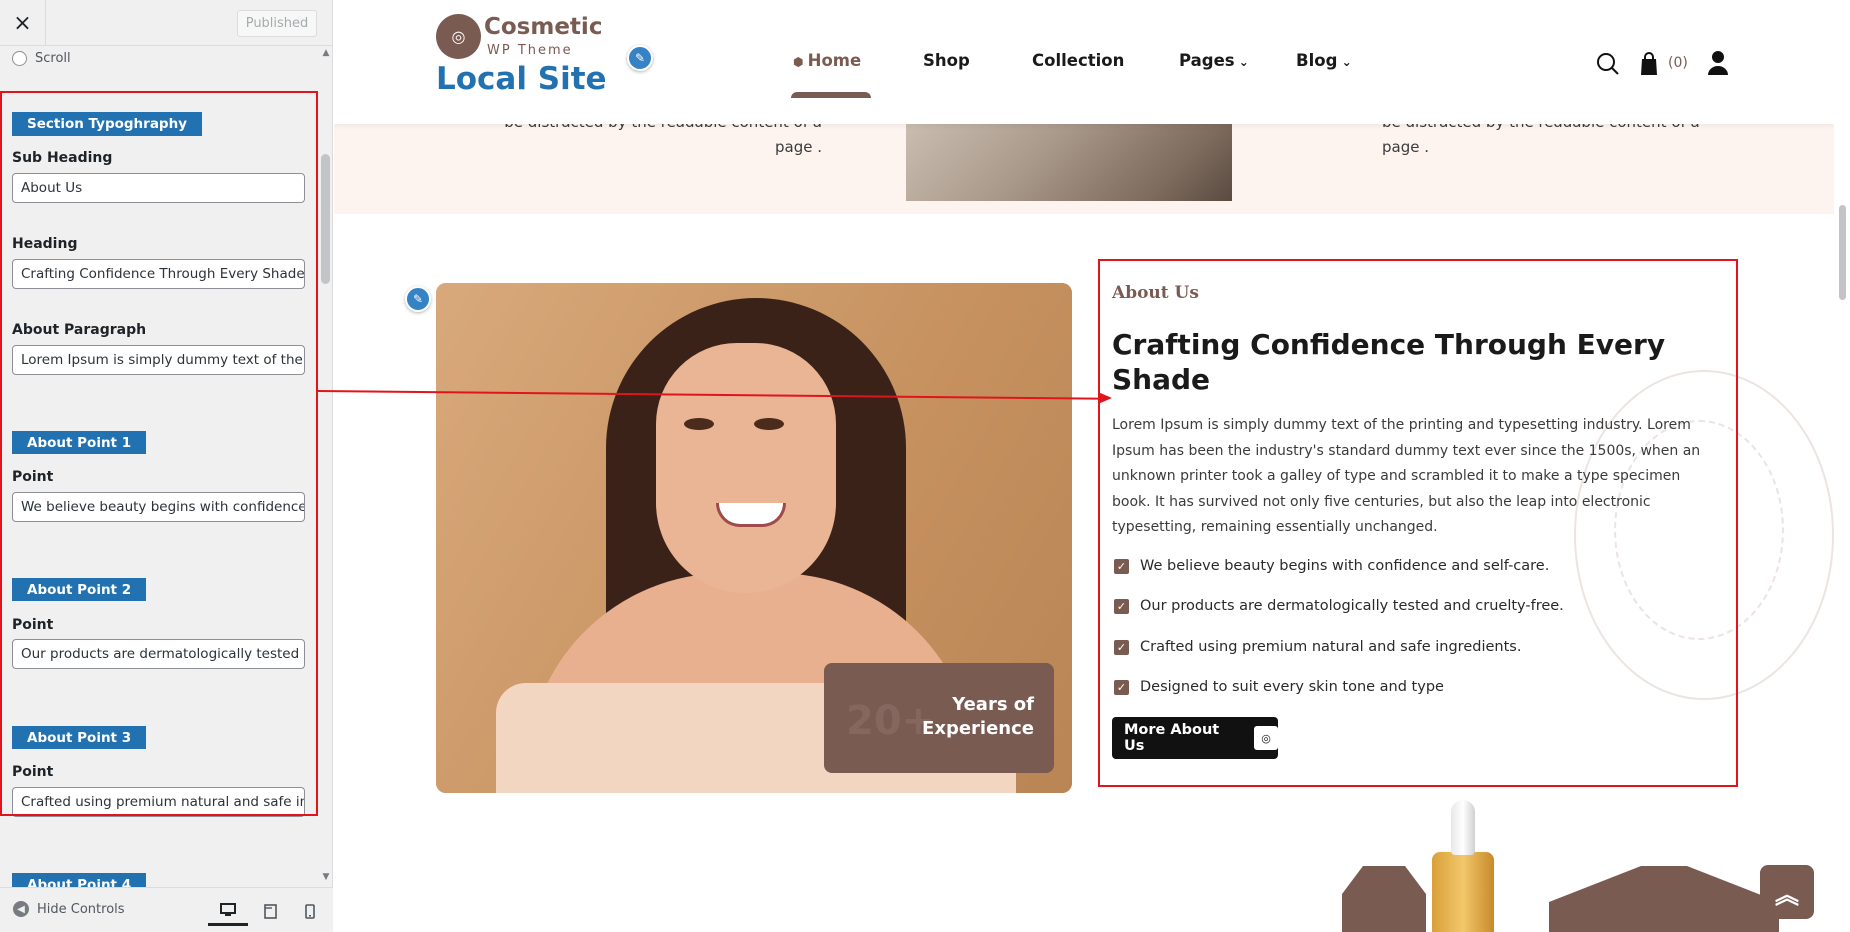 Image resolution: width=1850 pixels, height=932 pixels. What do you see at coordinates (325, 219) in the screenshot?
I see `sidebar-scroll-thumb` at bounding box center [325, 219].